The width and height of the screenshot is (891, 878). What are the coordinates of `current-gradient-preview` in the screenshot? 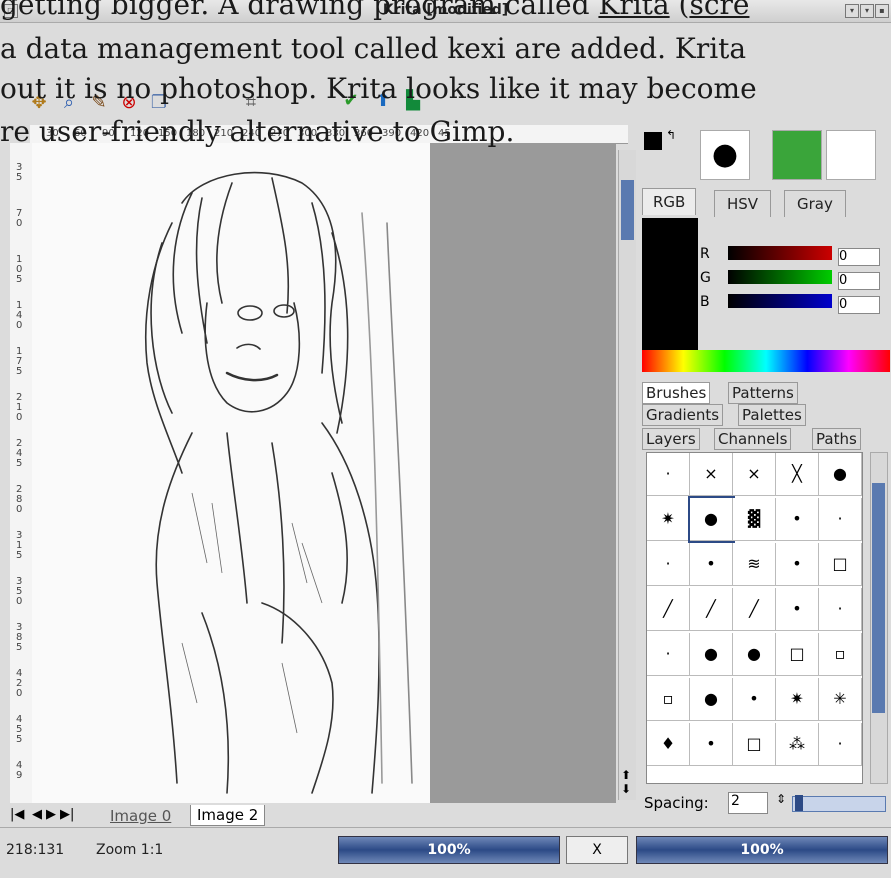 It's located at (851, 155).